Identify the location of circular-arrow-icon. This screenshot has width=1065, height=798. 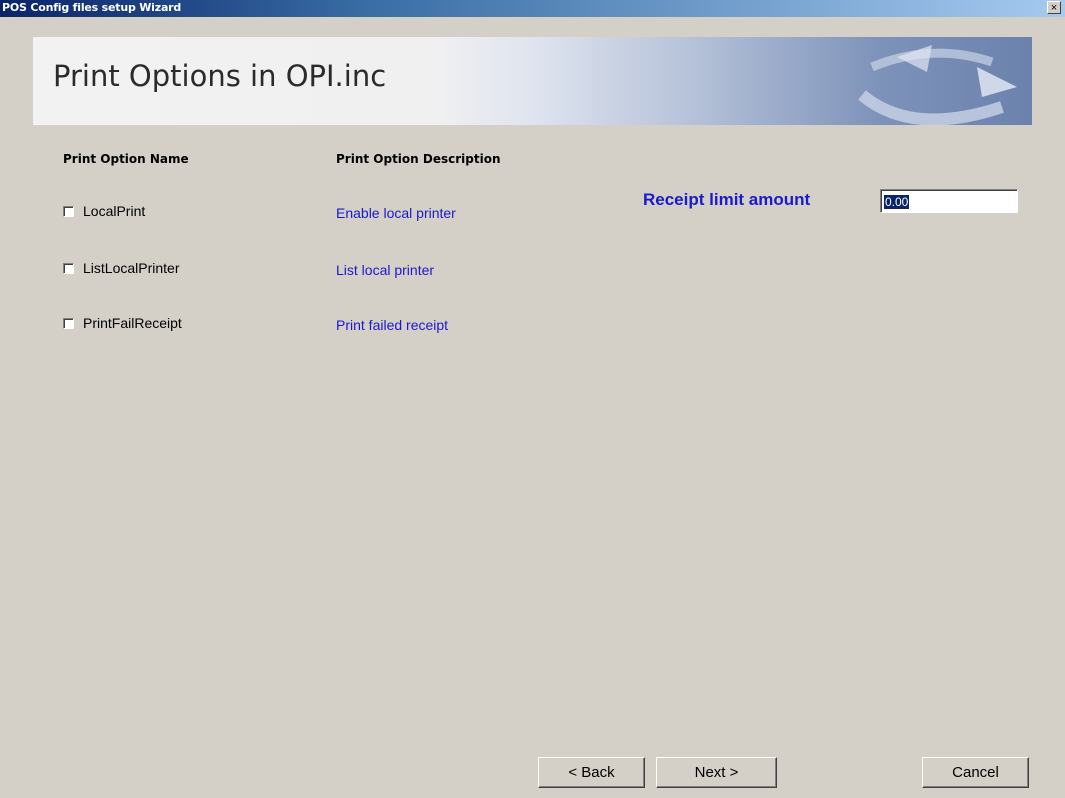
(937, 85).